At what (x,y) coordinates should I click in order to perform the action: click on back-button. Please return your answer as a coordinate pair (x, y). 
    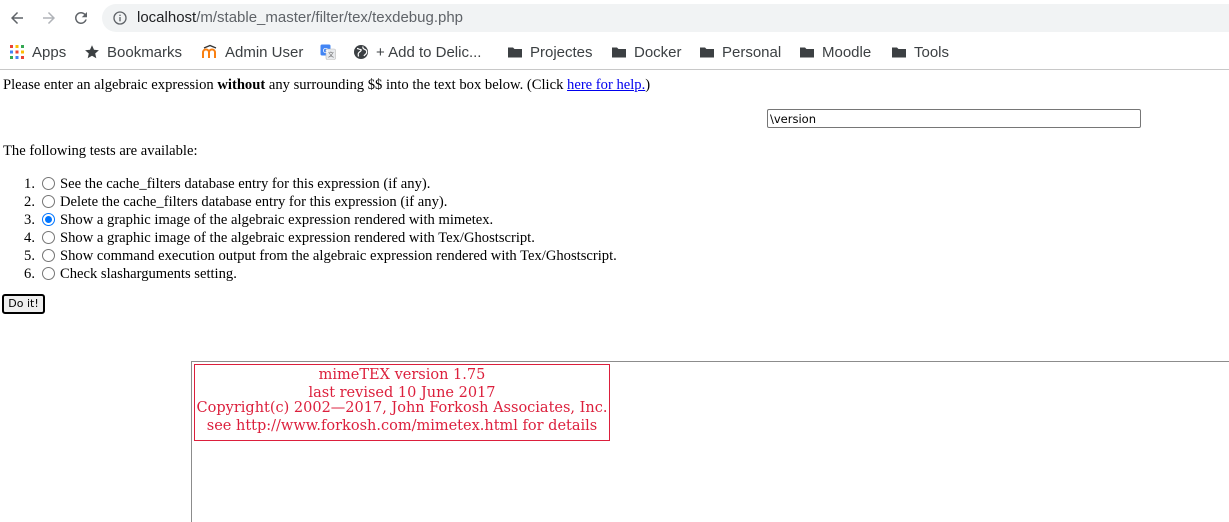
    Looking at the image, I should click on (17, 18).